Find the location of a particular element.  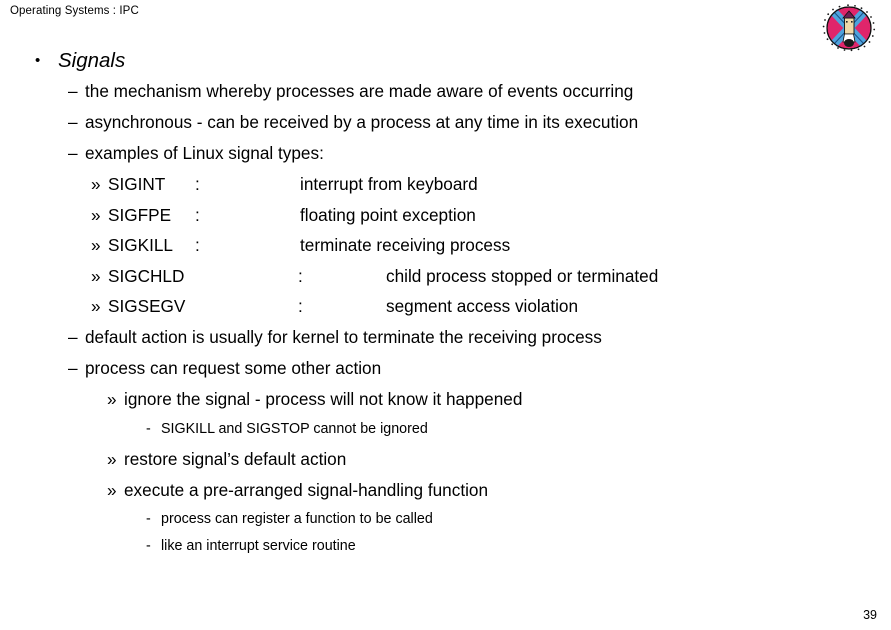

bullet-point: - like an interrupt service routine is located at coordinates (445, 547).